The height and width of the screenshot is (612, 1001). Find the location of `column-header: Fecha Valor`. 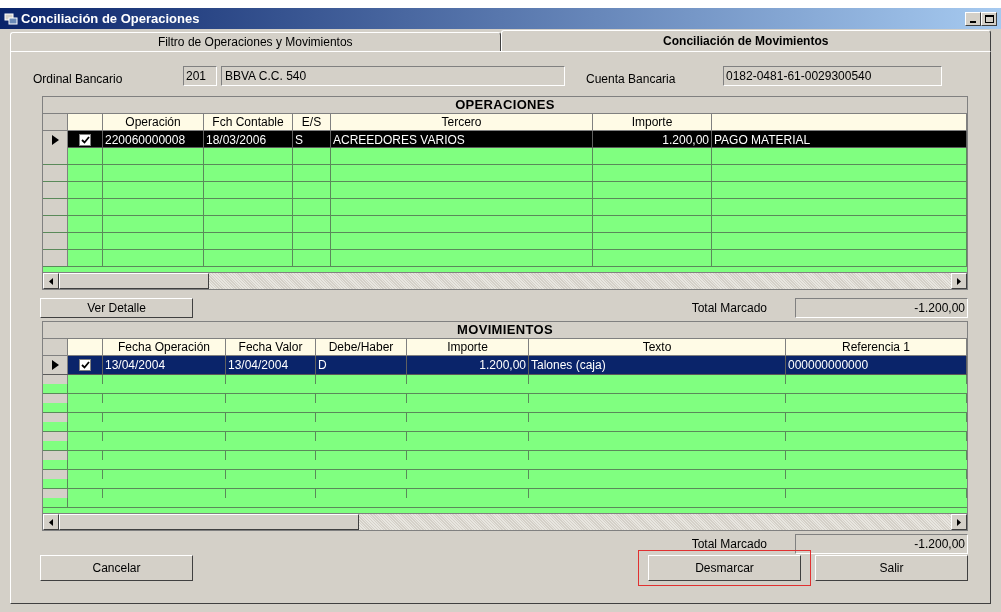

column-header: Fecha Valor is located at coordinates (271, 347).